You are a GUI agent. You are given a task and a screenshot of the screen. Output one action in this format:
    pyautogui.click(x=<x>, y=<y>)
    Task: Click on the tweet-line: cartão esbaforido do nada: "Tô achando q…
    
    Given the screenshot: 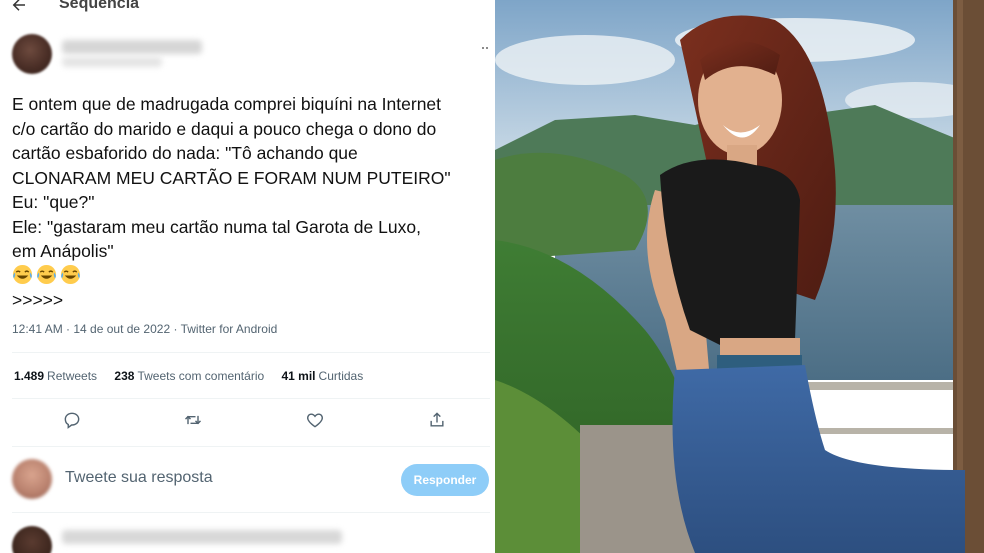 What is the action you would take?
    pyautogui.click(x=185, y=153)
    